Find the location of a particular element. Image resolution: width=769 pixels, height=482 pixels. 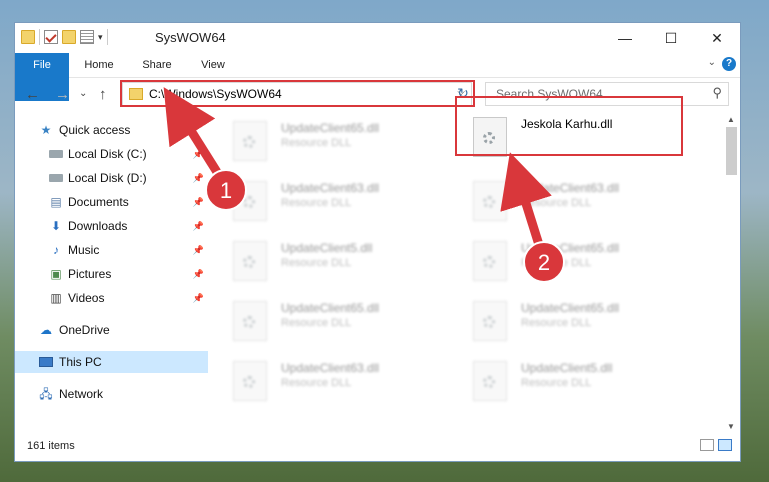

sidebar-item-videos: ▥ Videos 📌 is located at coordinates (111, 298).